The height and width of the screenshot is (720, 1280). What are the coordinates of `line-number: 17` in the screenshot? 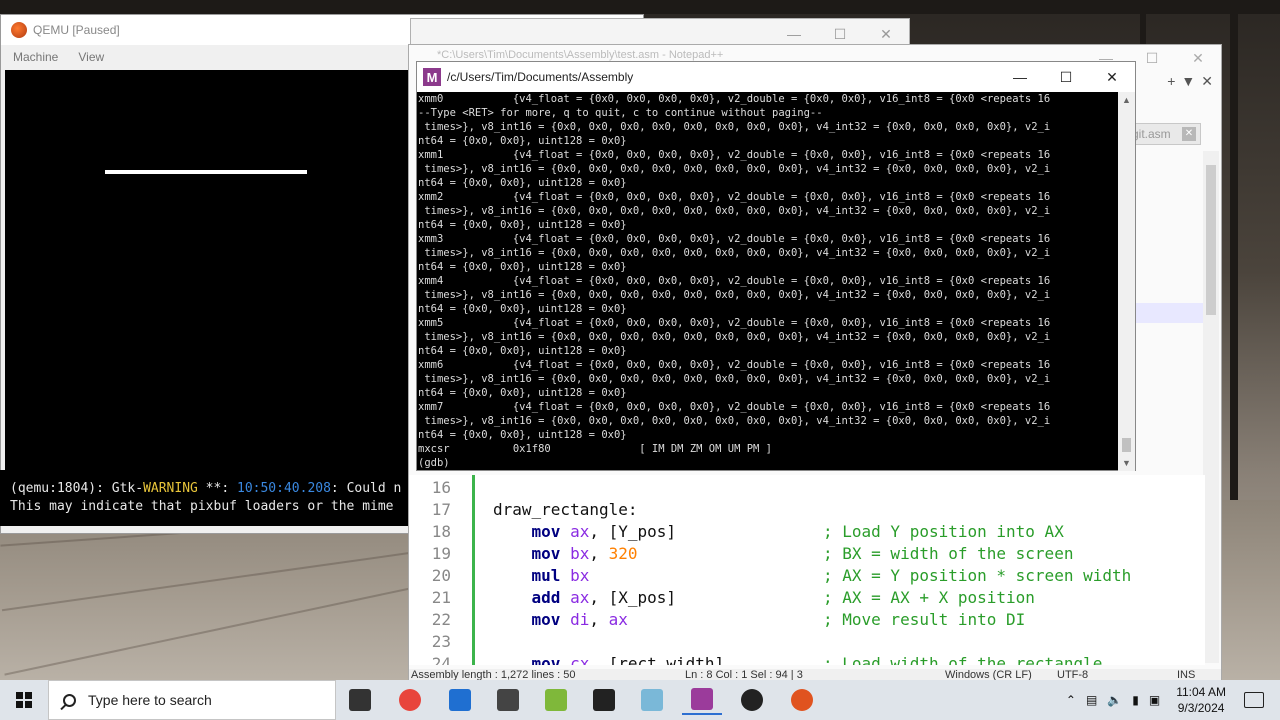 It's located at (441, 509).